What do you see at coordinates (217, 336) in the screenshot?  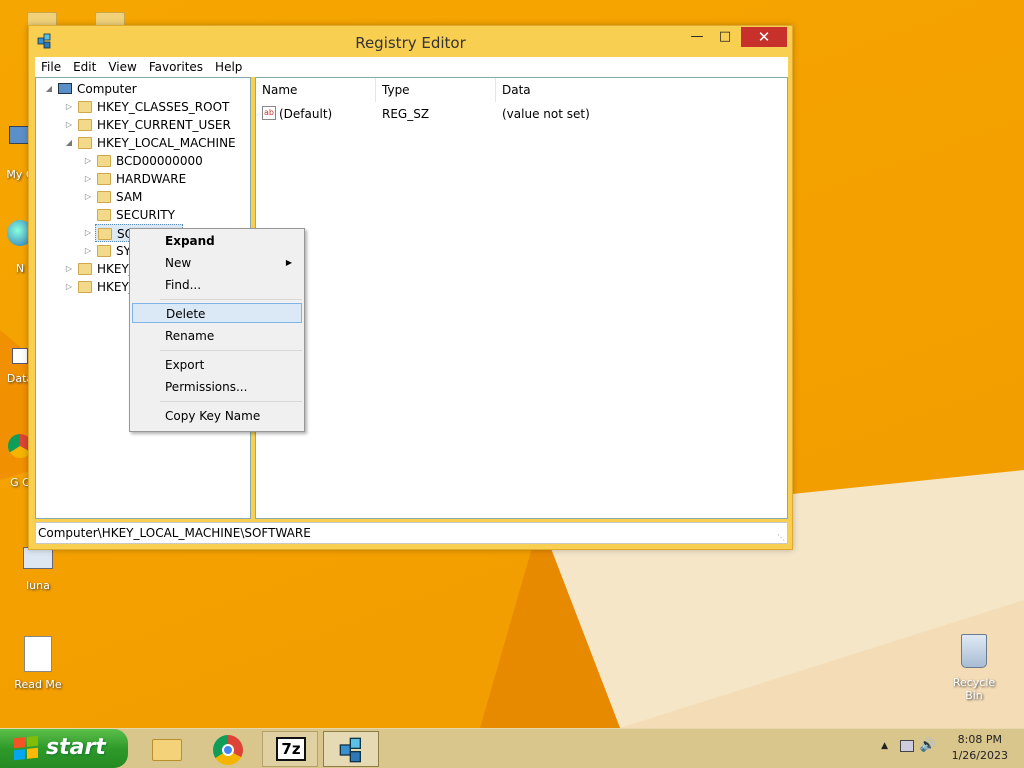 I see `menu-item-rename: Rename` at bounding box center [217, 336].